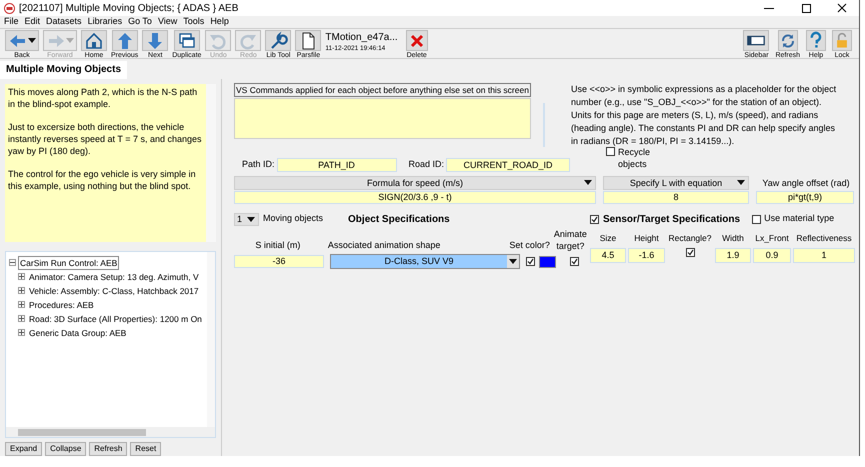 The image size is (865, 467). Describe the element at coordinates (105, 139) in the screenshot. I see `note-paragraph: Just to excersize both directions, the vehicle instantly reverses speed at T = 7 s, and changes yaw by PI (180 deg).` at that location.